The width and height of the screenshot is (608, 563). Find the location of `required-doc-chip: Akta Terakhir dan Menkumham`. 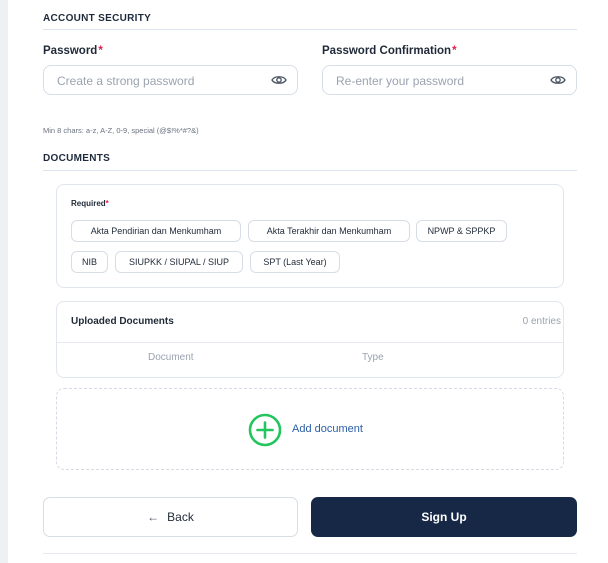

required-doc-chip: Akta Terakhir dan Menkumham is located at coordinates (329, 231).